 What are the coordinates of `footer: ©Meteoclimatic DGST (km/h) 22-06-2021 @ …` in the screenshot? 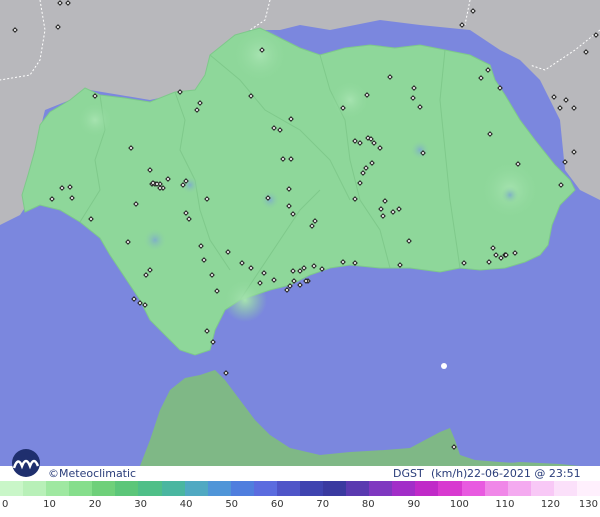 It's located at (300, 491).